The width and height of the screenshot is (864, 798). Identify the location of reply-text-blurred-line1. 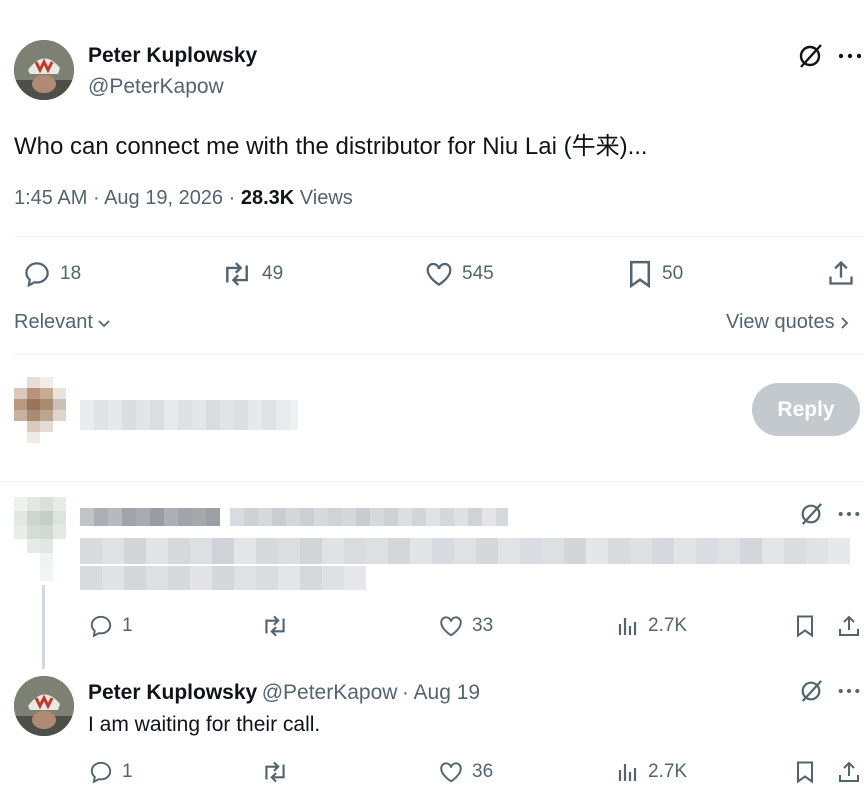
(465, 551).